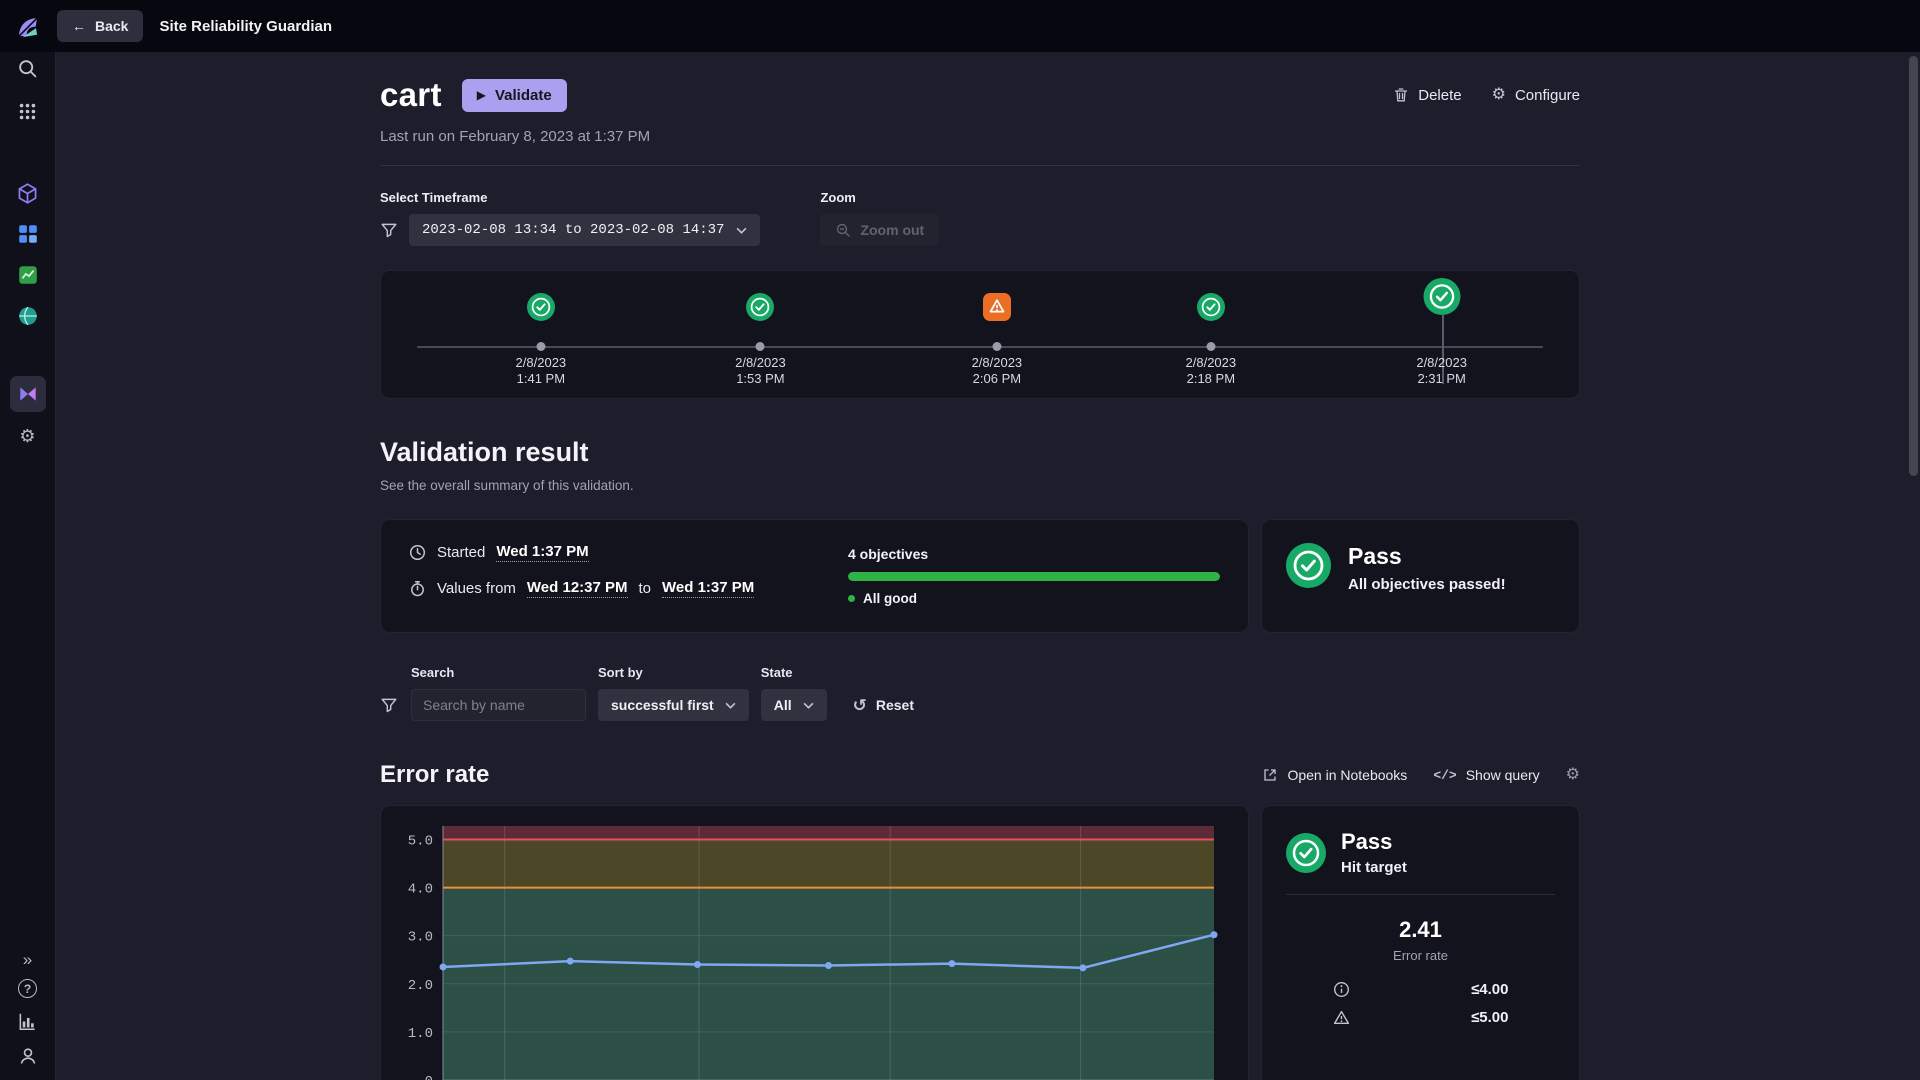  What do you see at coordinates (435, 774) in the screenshot?
I see `objective-title: Error rate` at bounding box center [435, 774].